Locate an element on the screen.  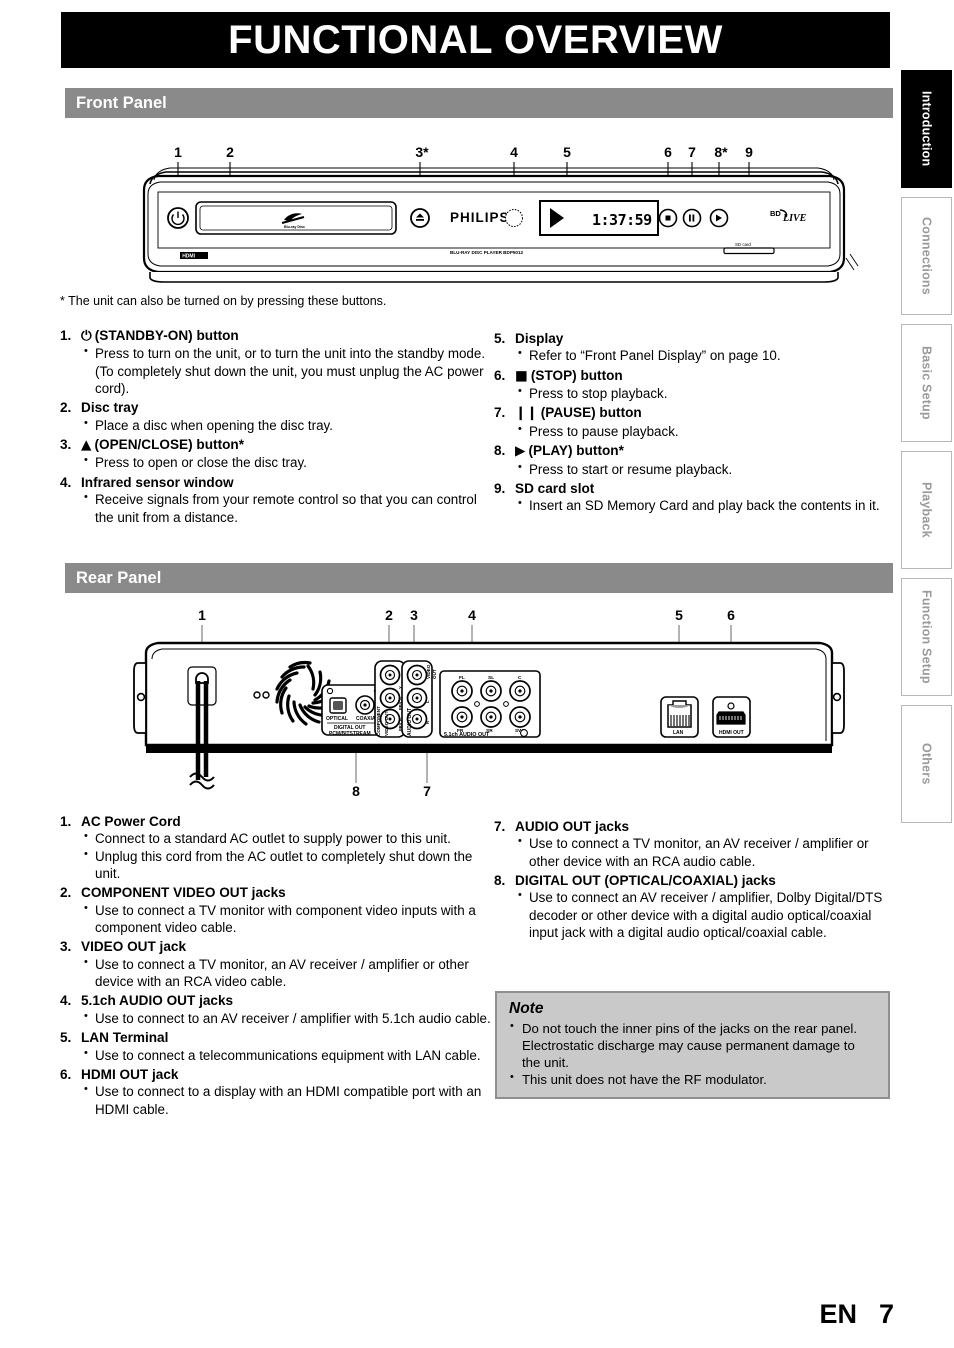
item-heading: 3. ▲ (OPEN/CLOSE) button* is located at coordinates (276, 445).